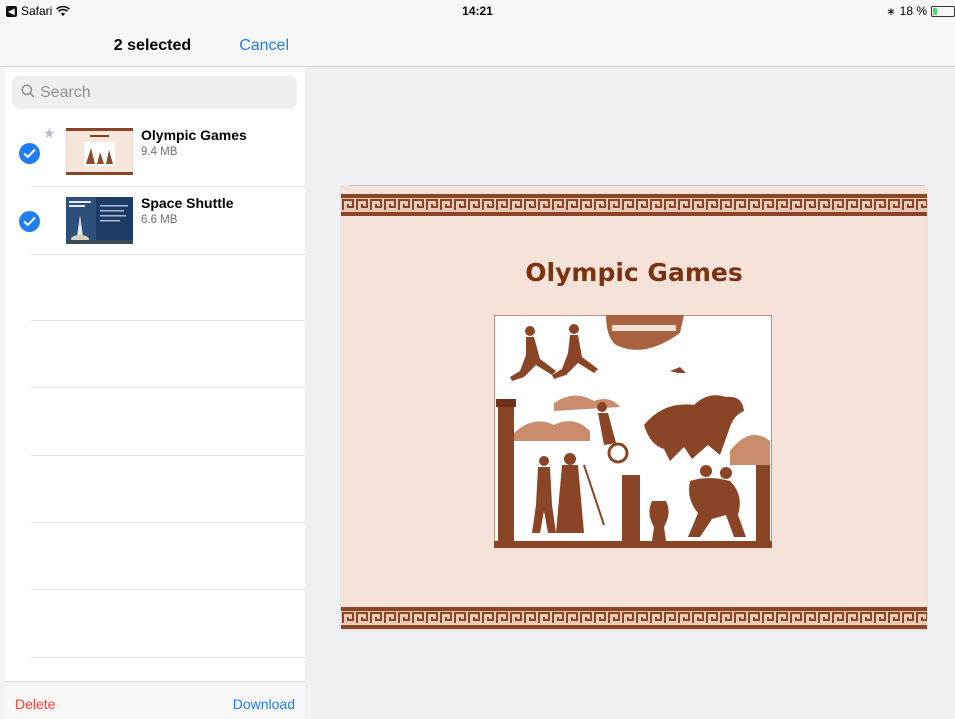  What do you see at coordinates (35, 704) in the screenshot?
I see `delete-button: Delete` at bounding box center [35, 704].